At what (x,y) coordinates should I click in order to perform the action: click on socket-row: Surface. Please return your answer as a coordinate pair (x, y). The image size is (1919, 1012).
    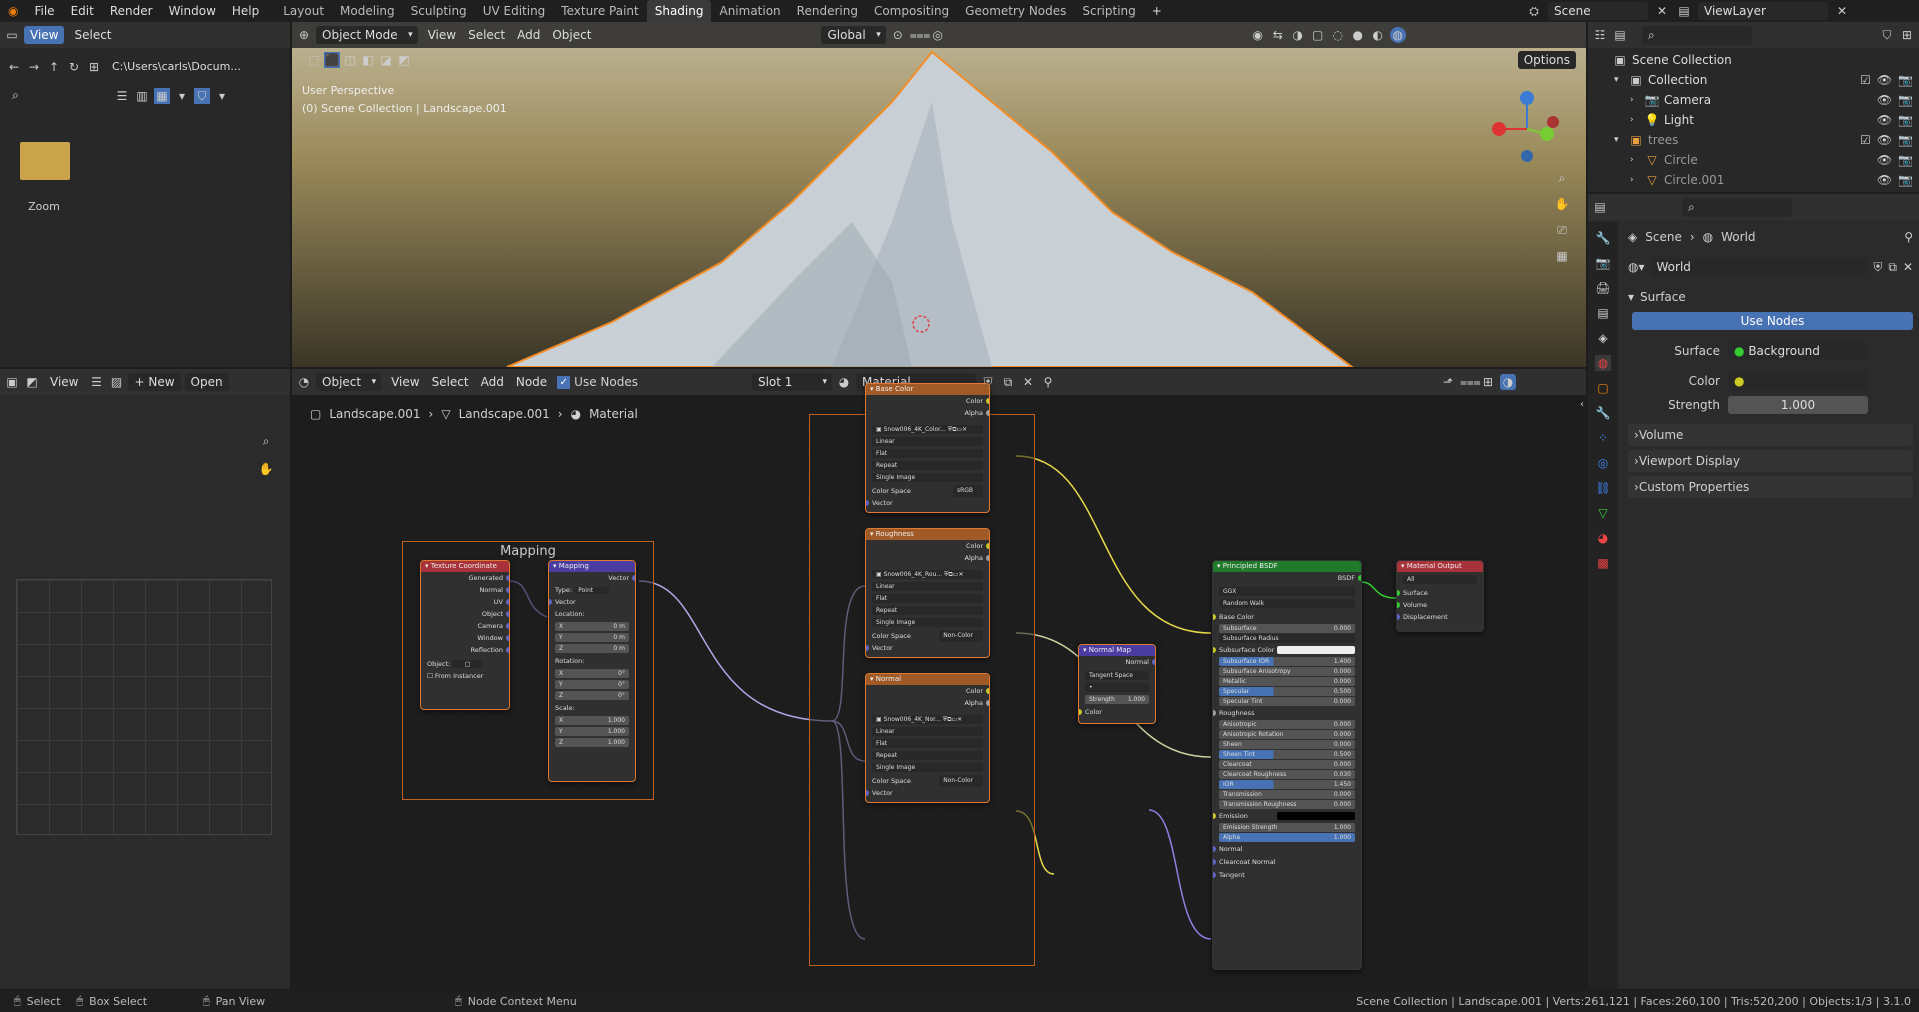
    Looking at the image, I should click on (1440, 593).